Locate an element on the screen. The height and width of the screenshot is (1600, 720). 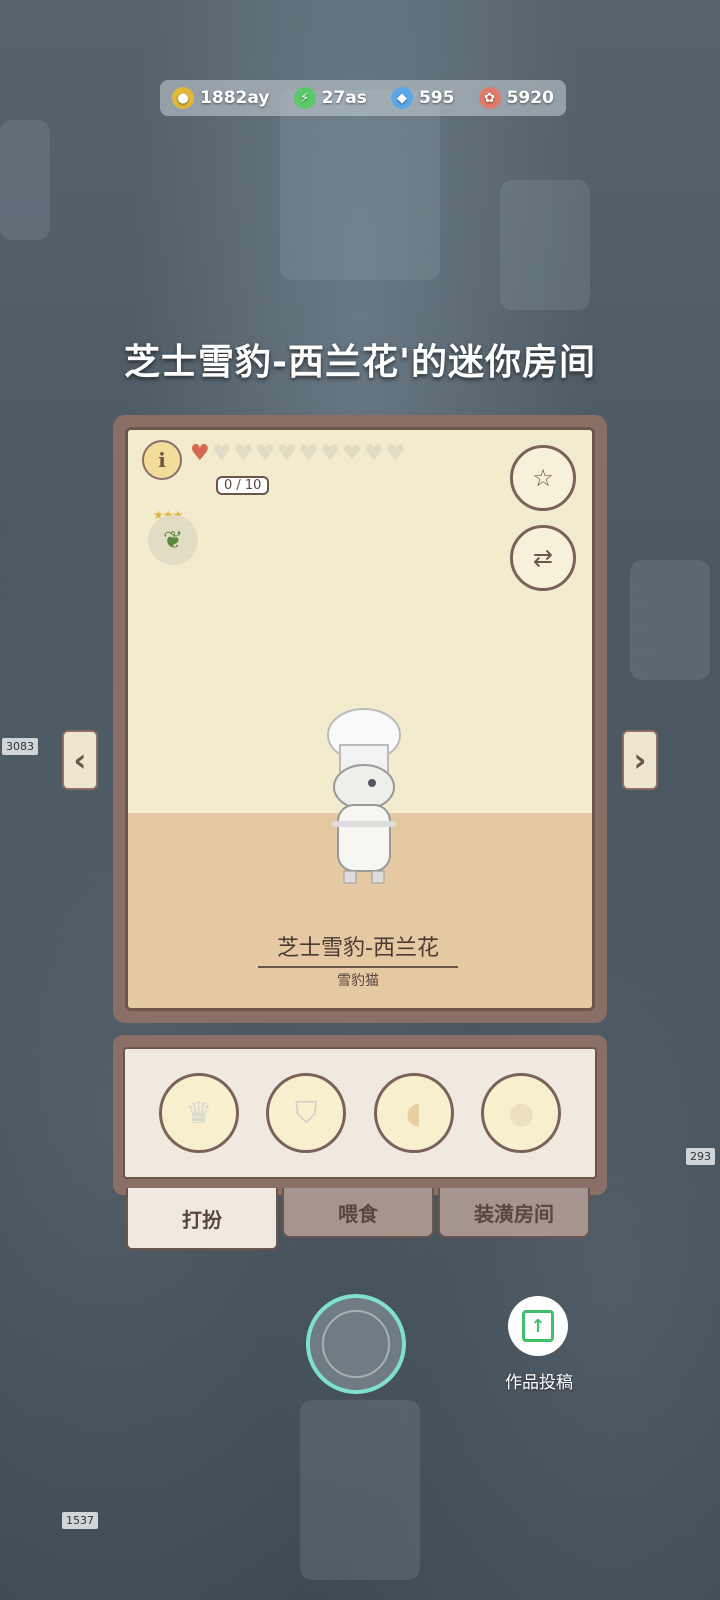
locked-slot: ● is located at coordinates (521, 1113).